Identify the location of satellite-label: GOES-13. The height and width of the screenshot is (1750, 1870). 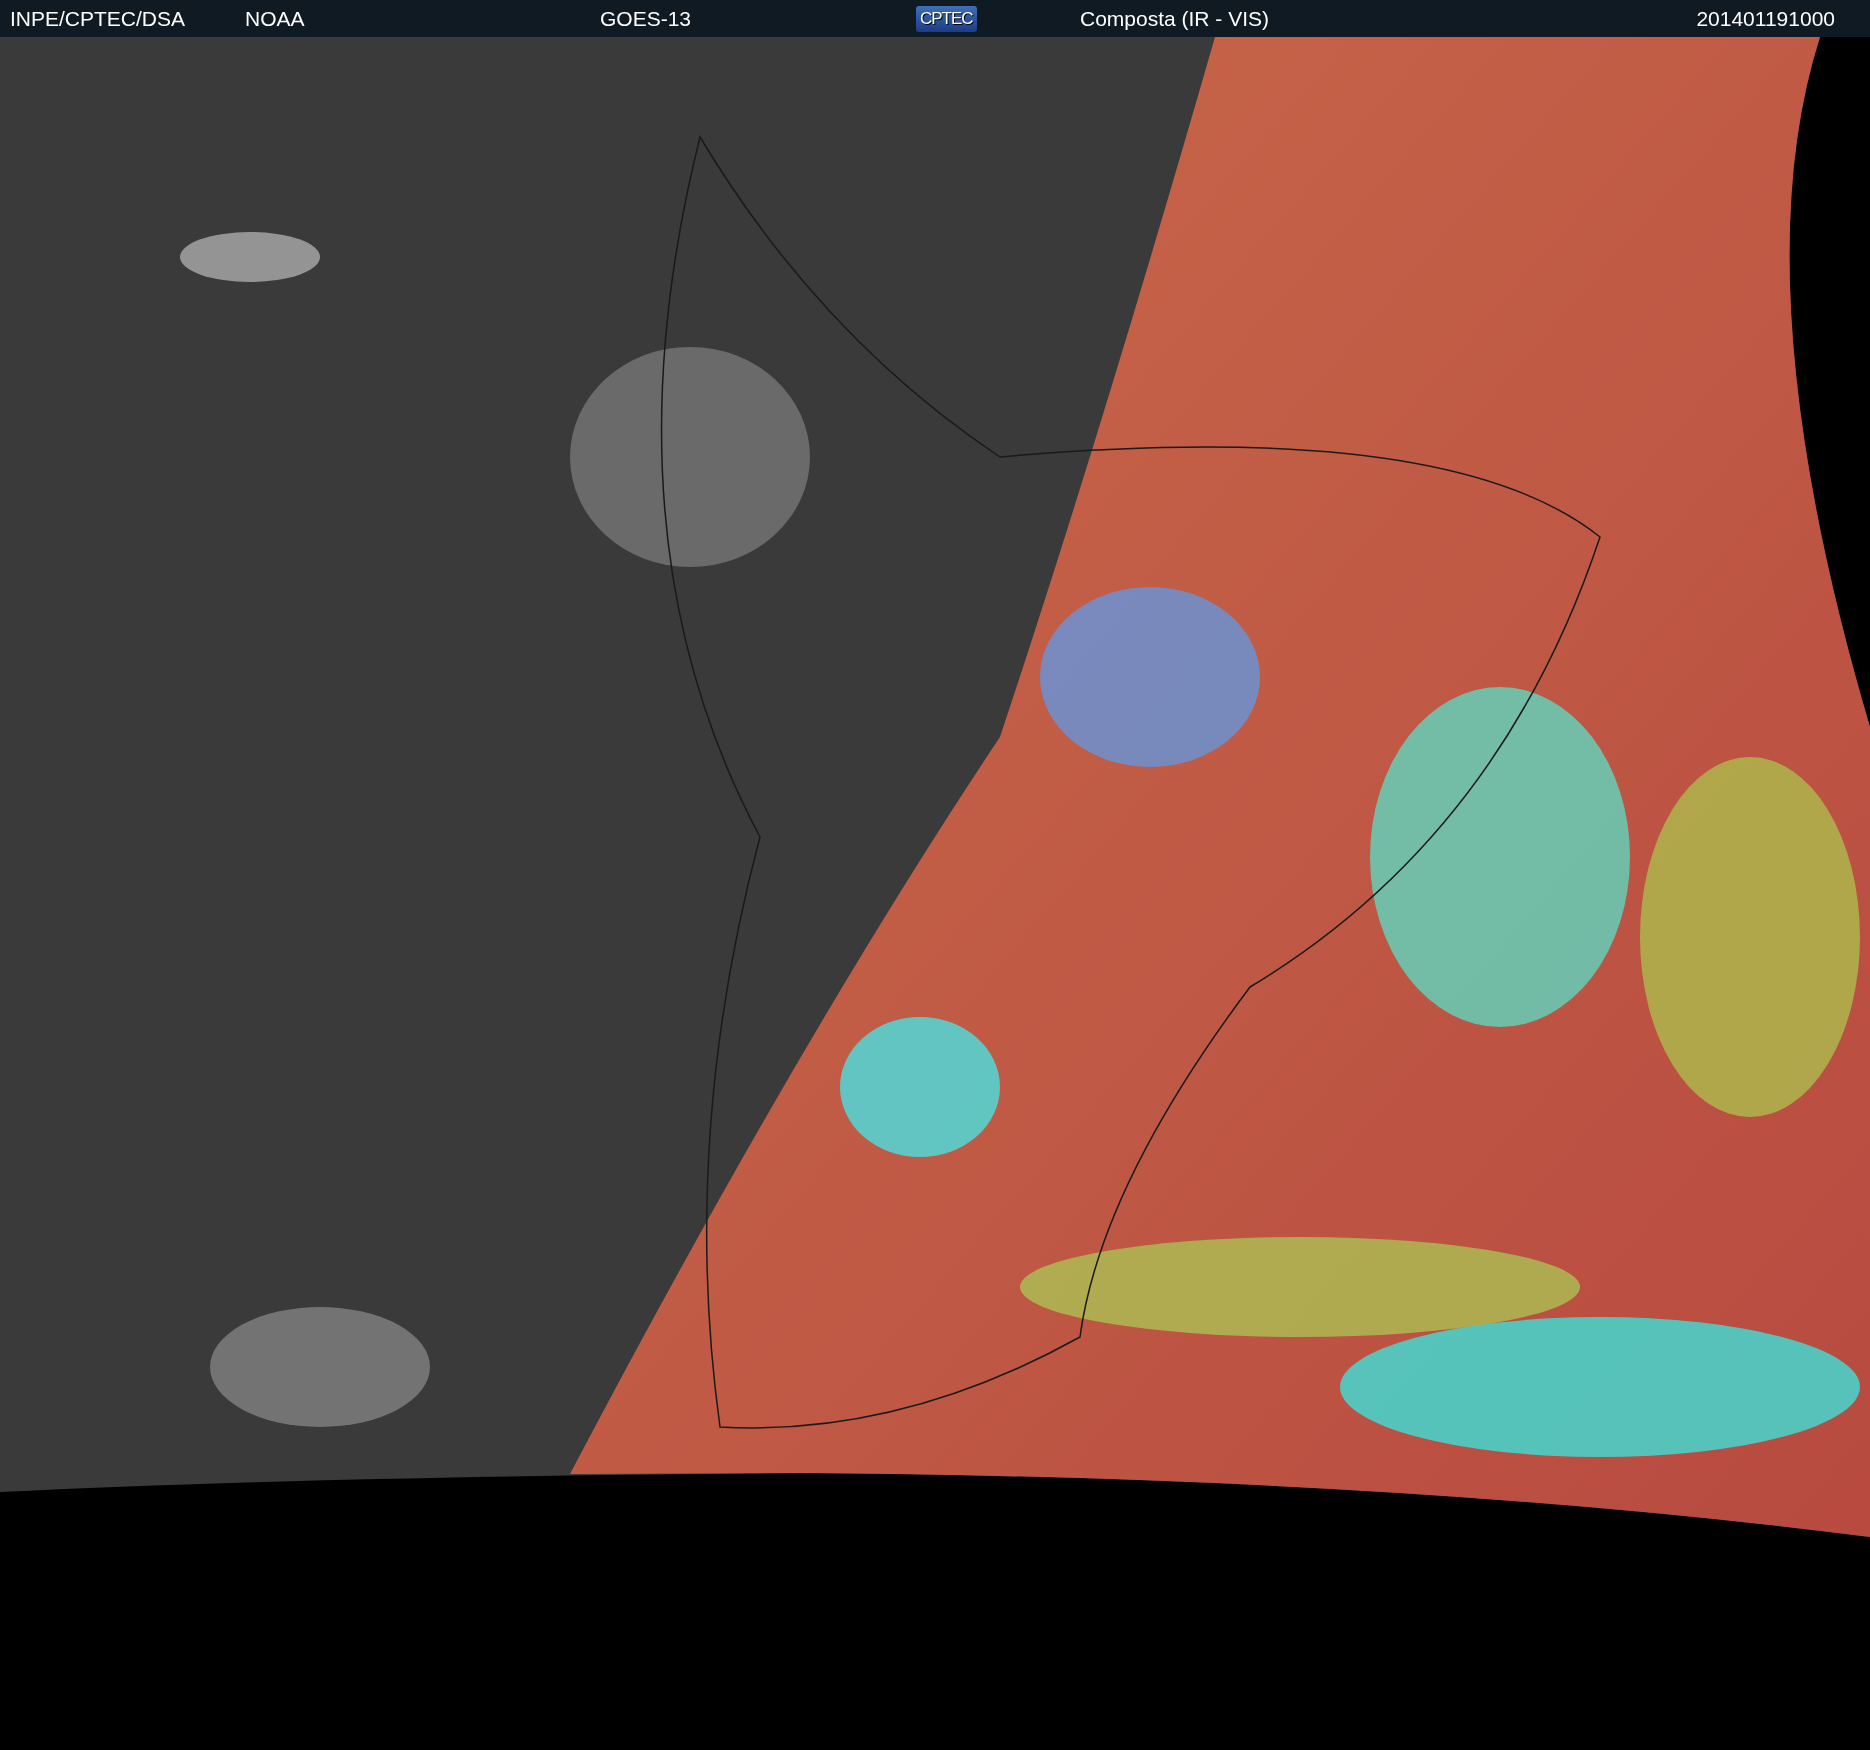
(646, 18).